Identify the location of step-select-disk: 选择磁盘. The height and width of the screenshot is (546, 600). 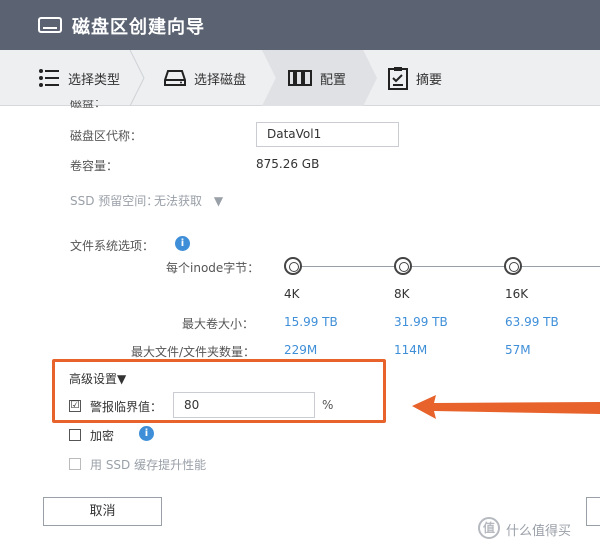
(205, 78).